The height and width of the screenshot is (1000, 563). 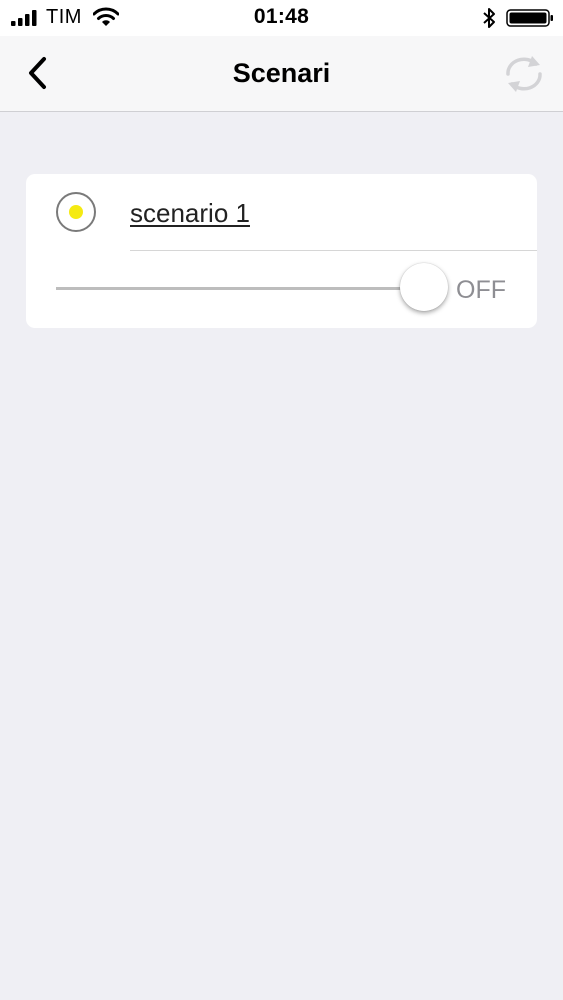 What do you see at coordinates (489, 18) in the screenshot?
I see `bluetooth-icon` at bounding box center [489, 18].